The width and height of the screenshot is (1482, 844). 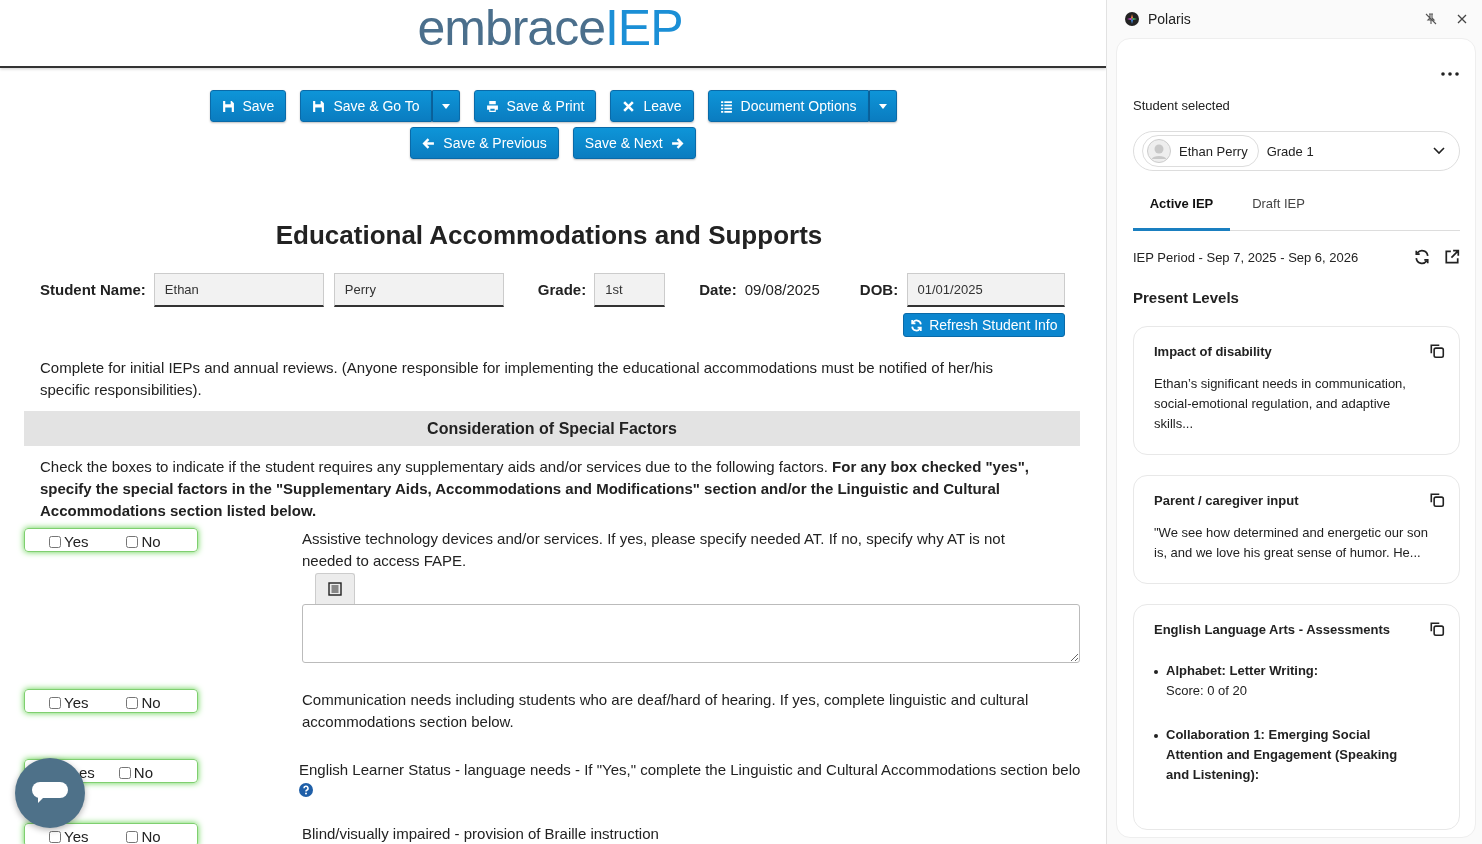 What do you see at coordinates (1181, 208) in the screenshot?
I see `iep-tab: Active IEP` at bounding box center [1181, 208].